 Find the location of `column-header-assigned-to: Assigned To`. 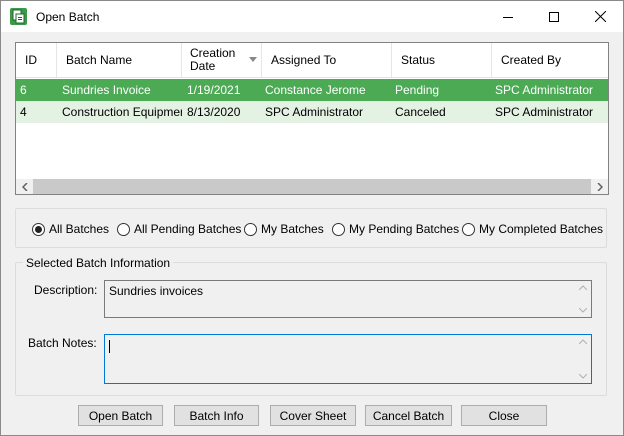

column-header-assigned-to: Assigned To is located at coordinates (327, 60).